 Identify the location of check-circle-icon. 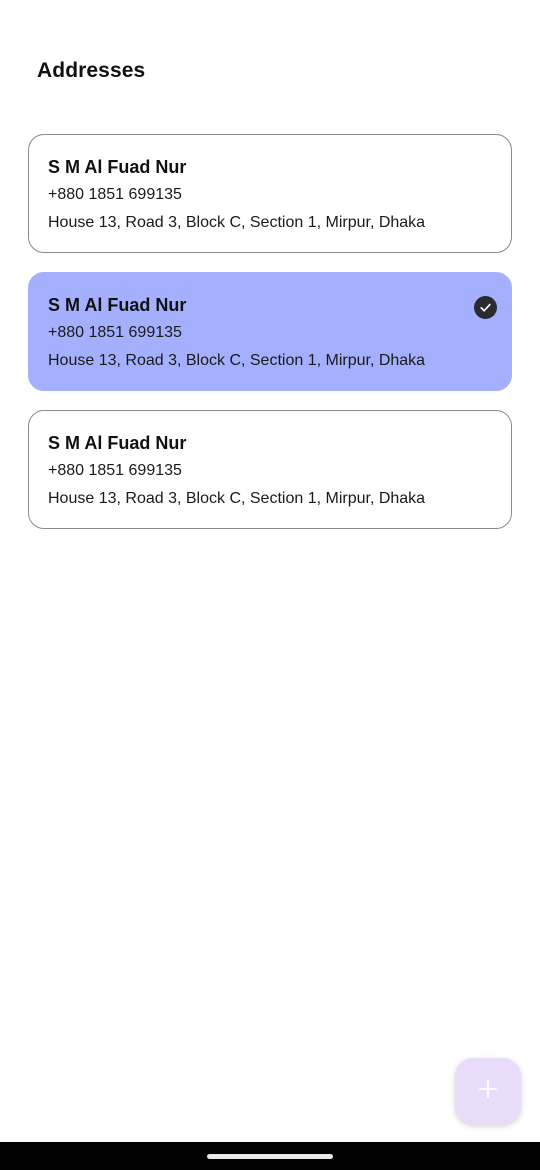
(485, 307).